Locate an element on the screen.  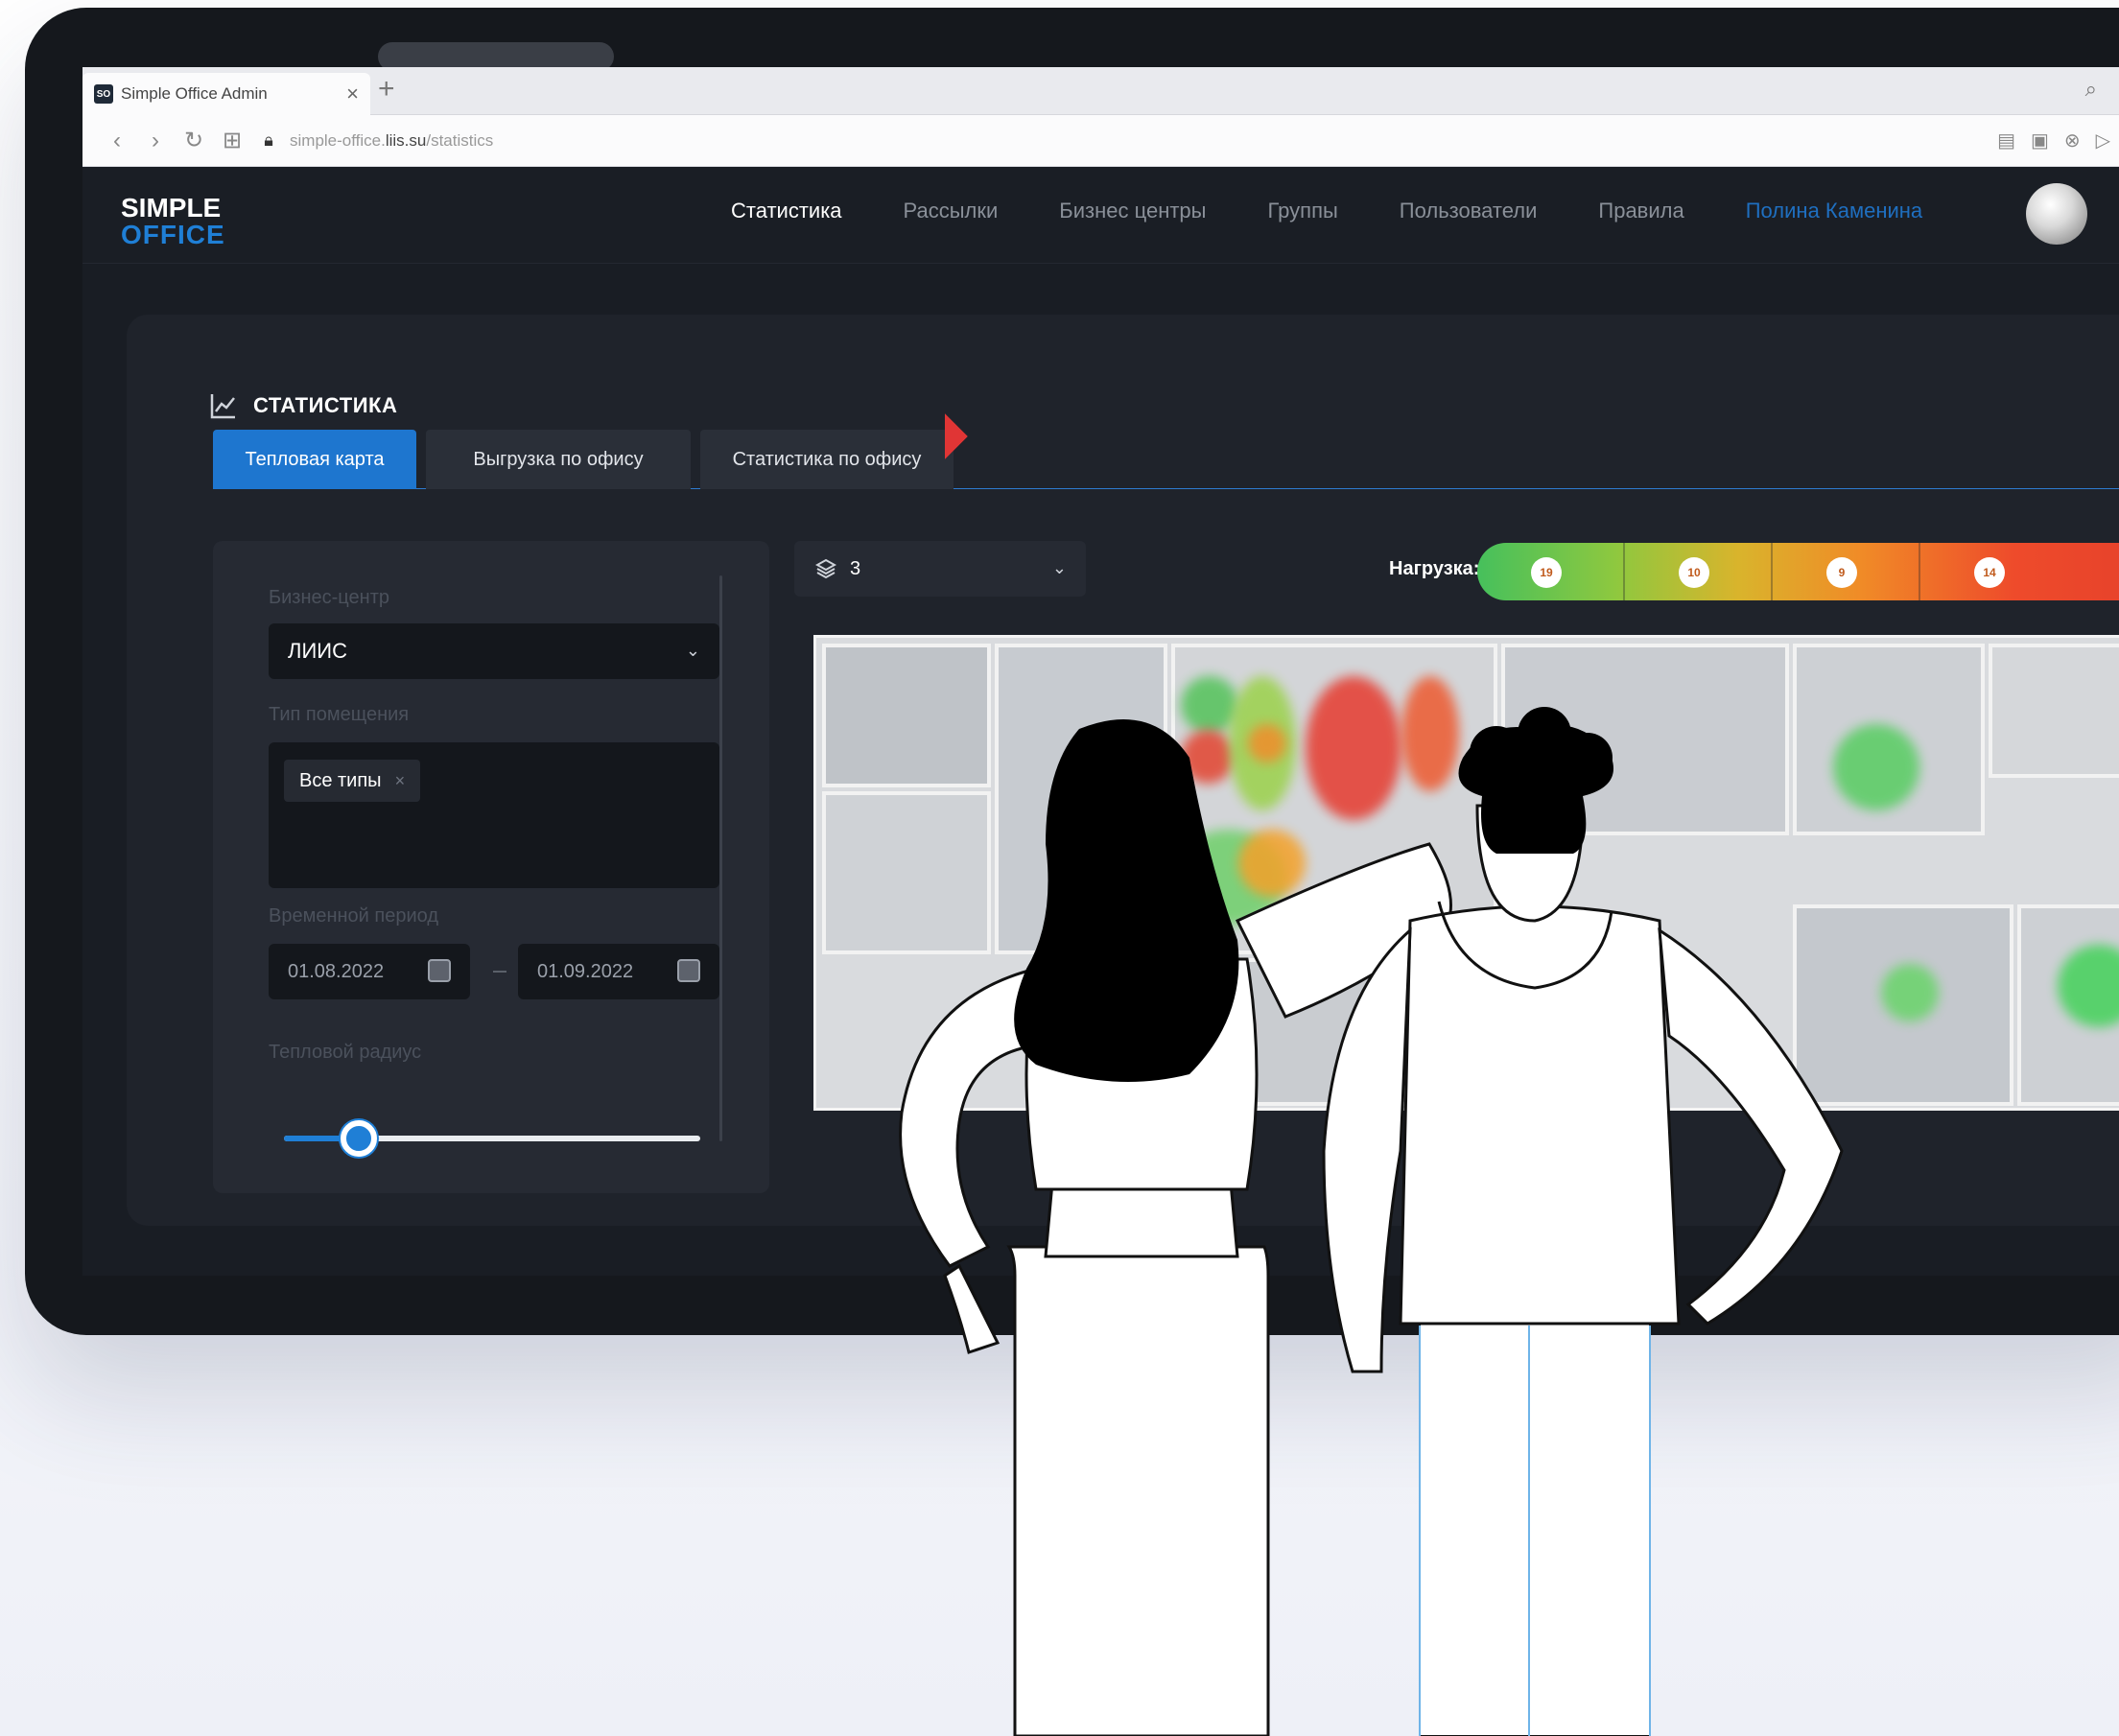
date-to-input: 01.09.2022 is located at coordinates (618, 971).